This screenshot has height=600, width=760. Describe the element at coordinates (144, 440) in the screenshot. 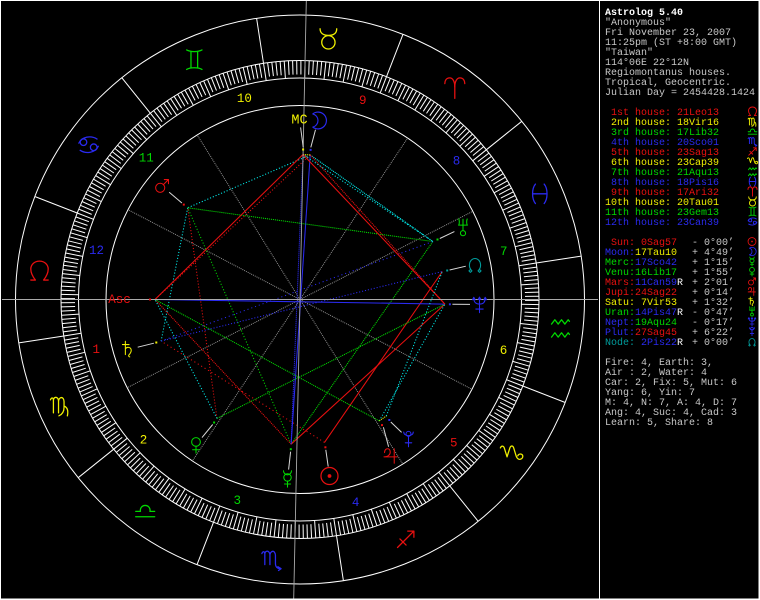

I see `svg-text: 2` at that location.